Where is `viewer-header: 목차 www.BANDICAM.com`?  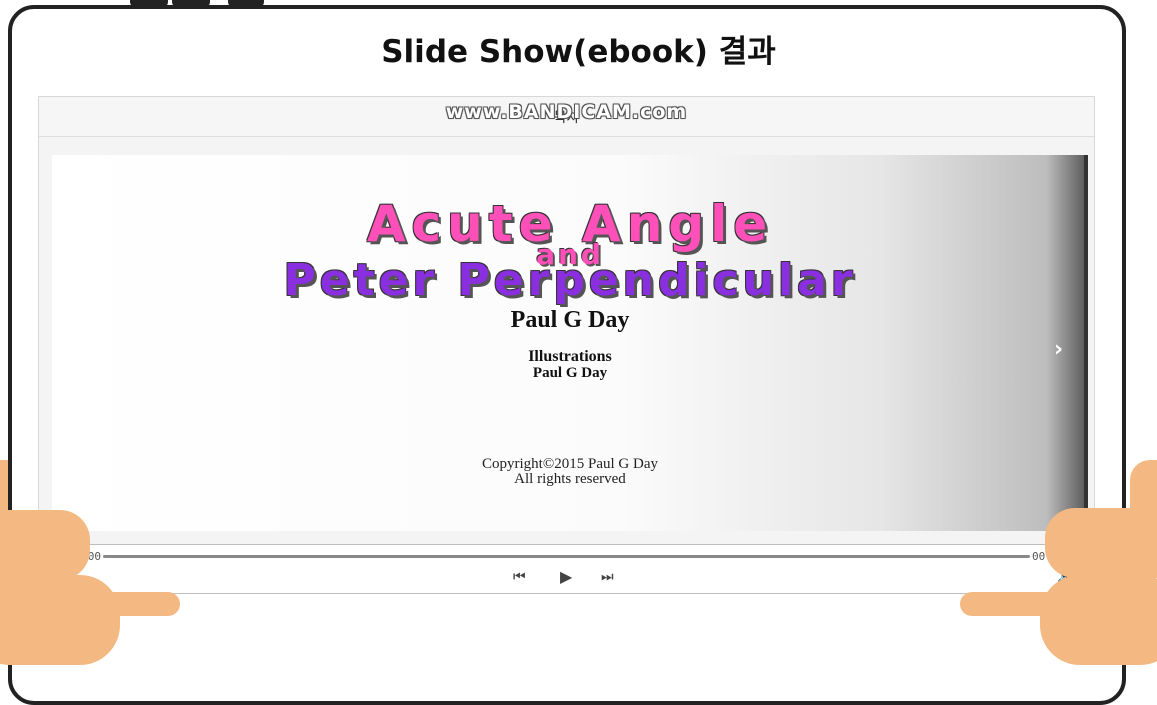
viewer-header: 목차 www.BANDICAM.com is located at coordinates (566, 117).